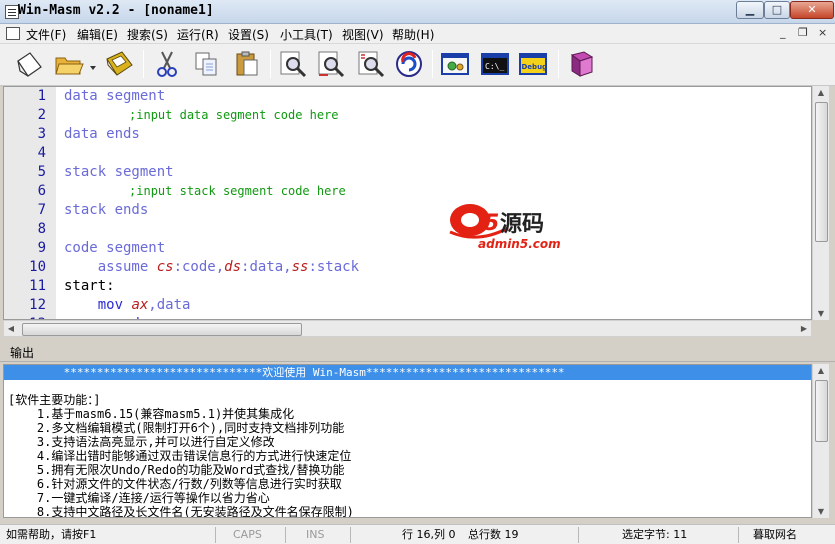  Describe the element at coordinates (413, 34) in the screenshot. I see `menu-help: 帮助(H)` at that location.